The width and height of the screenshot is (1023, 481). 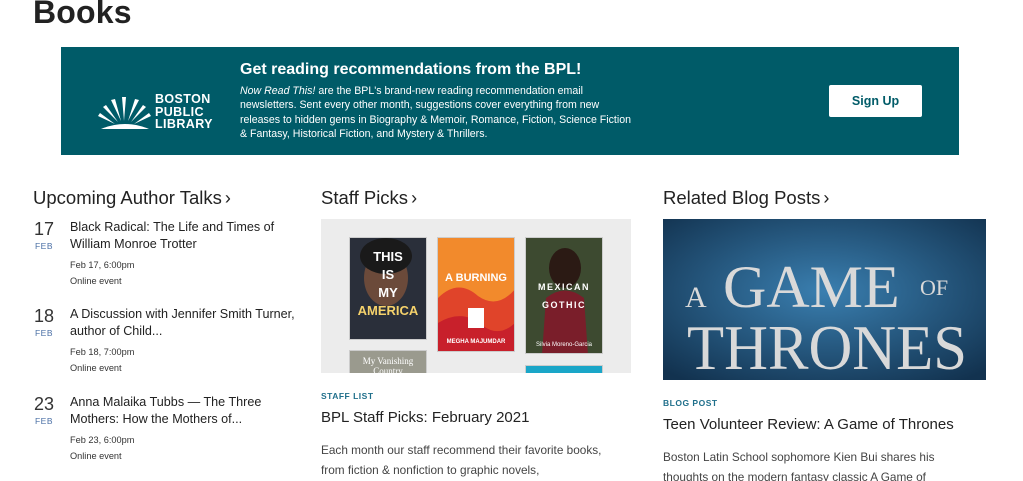 What do you see at coordinates (696, 297) in the screenshot?
I see `svg-text: A` at bounding box center [696, 297].